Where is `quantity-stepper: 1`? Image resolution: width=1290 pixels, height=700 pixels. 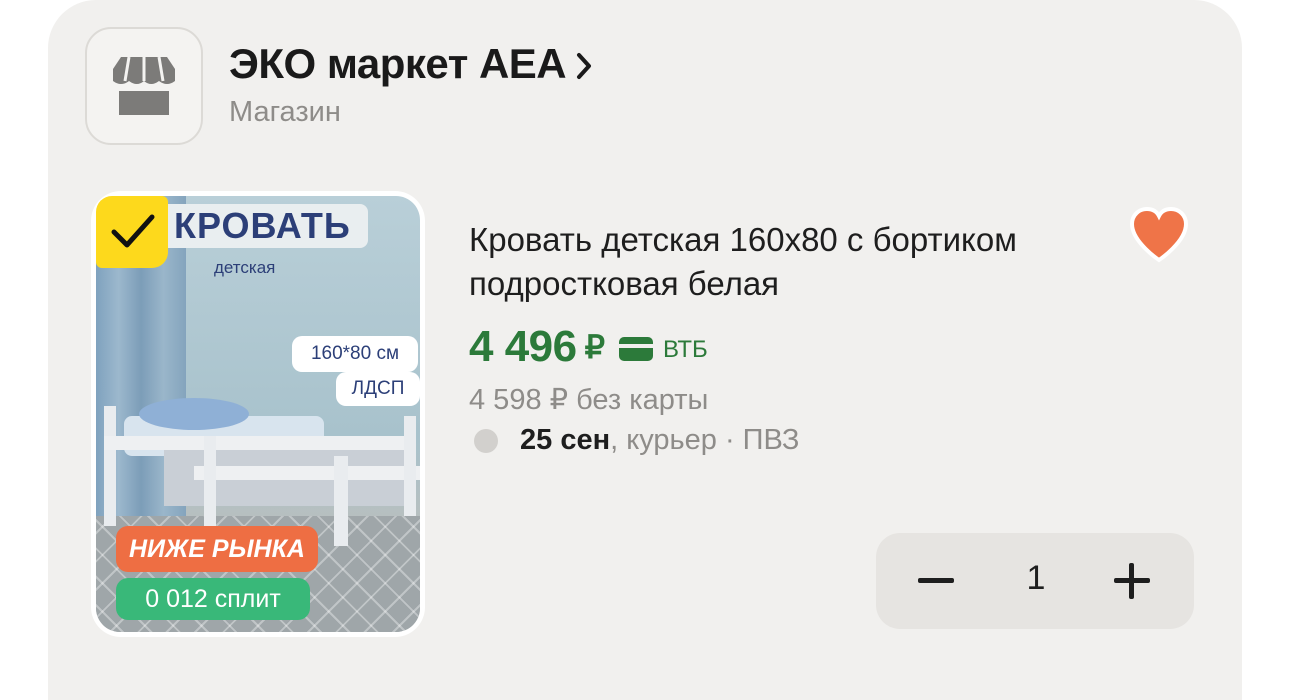
quantity-stepper: 1 is located at coordinates (1035, 581).